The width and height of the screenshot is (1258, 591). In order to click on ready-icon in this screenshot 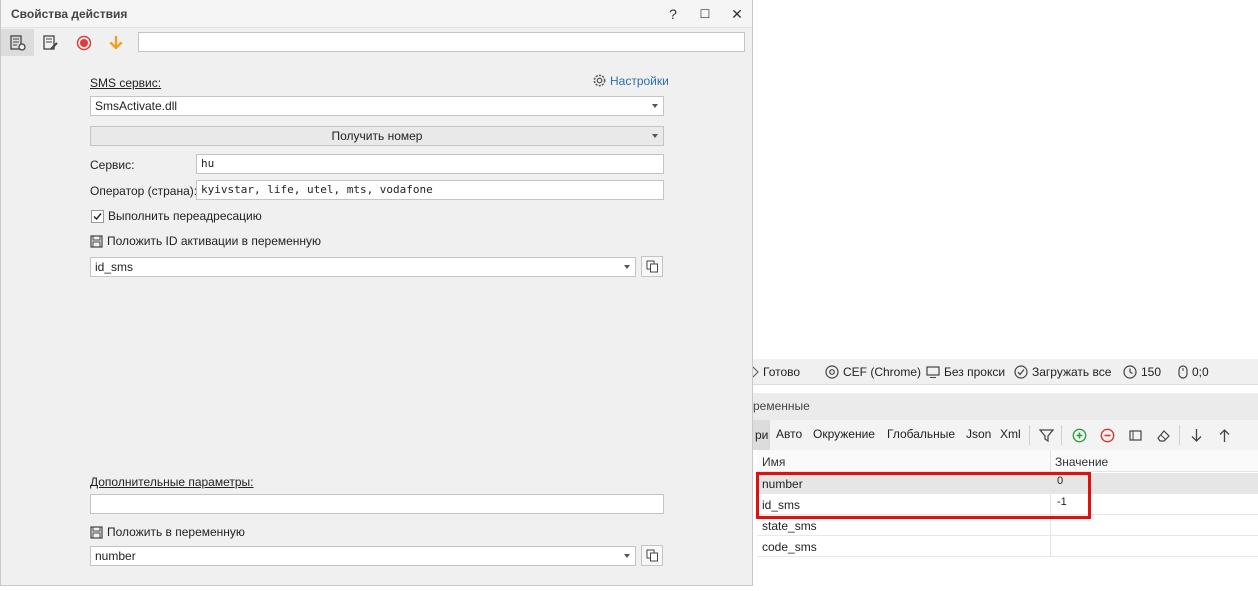, I will do `click(756, 372)`.